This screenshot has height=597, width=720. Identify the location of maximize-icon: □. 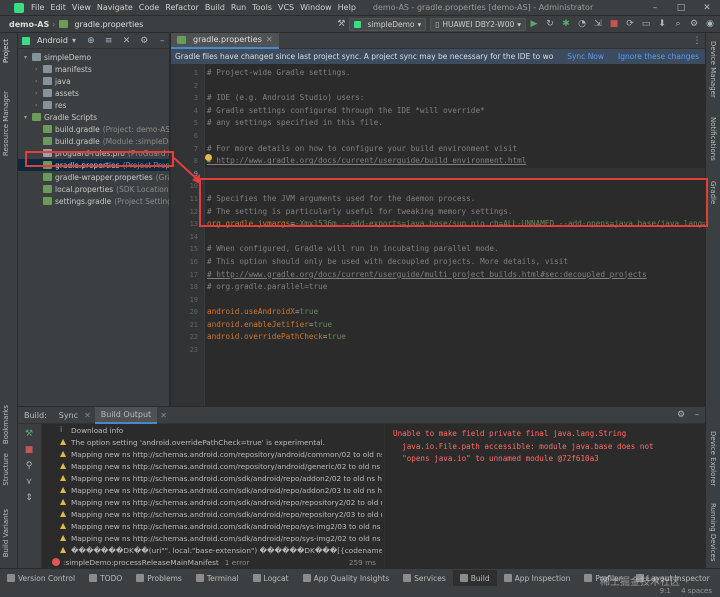
(681, 8).